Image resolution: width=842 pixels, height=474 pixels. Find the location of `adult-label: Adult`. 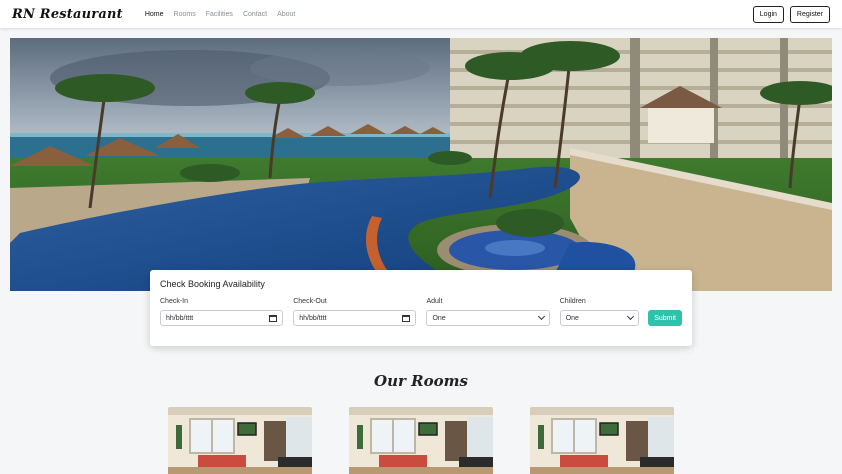

adult-label: Adult is located at coordinates (434, 301).